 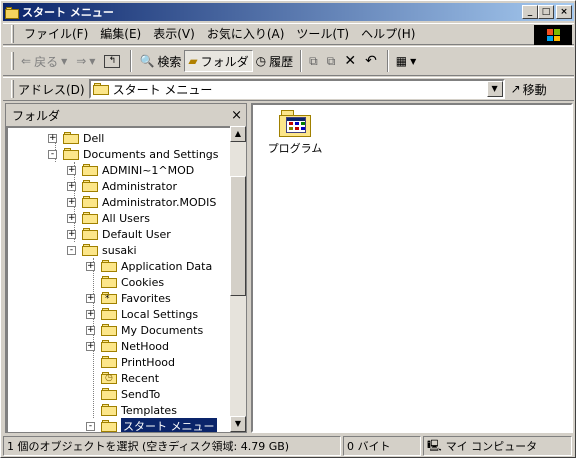 I want to click on tree-item-label: My Documents, so click(x=162, y=330).